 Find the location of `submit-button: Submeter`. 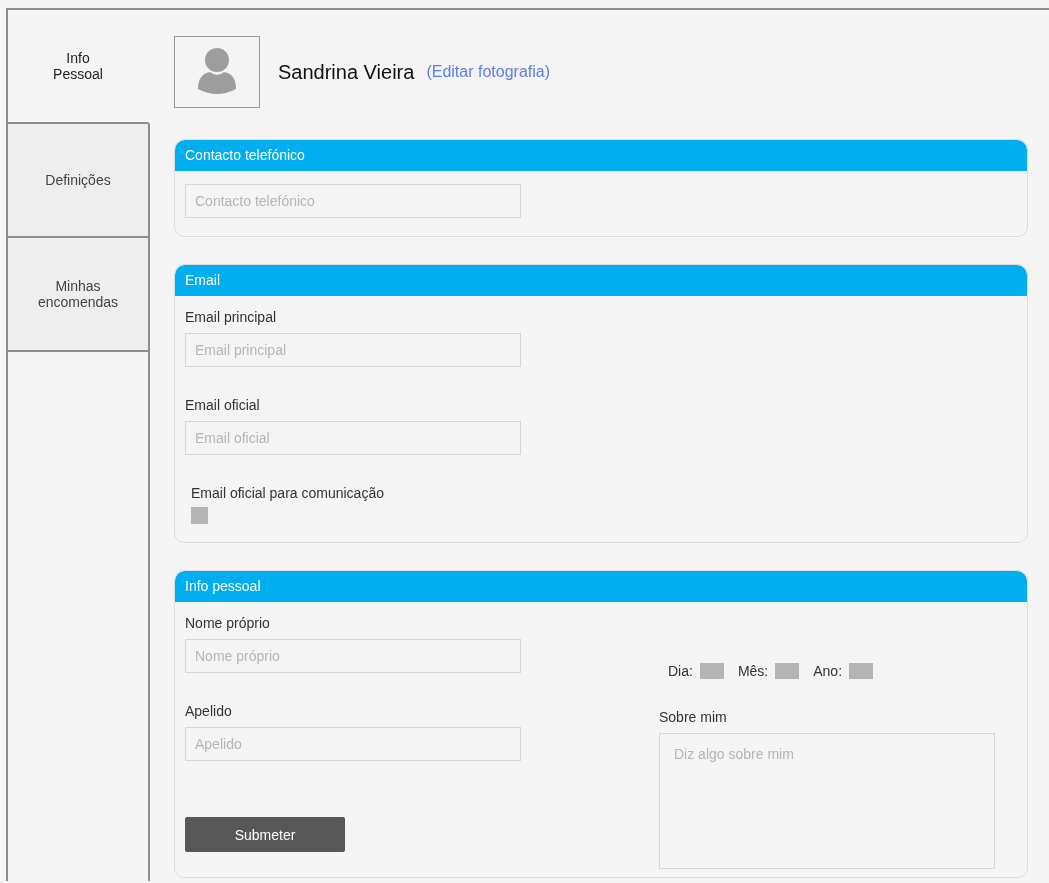

submit-button: Submeter is located at coordinates (265, 834).